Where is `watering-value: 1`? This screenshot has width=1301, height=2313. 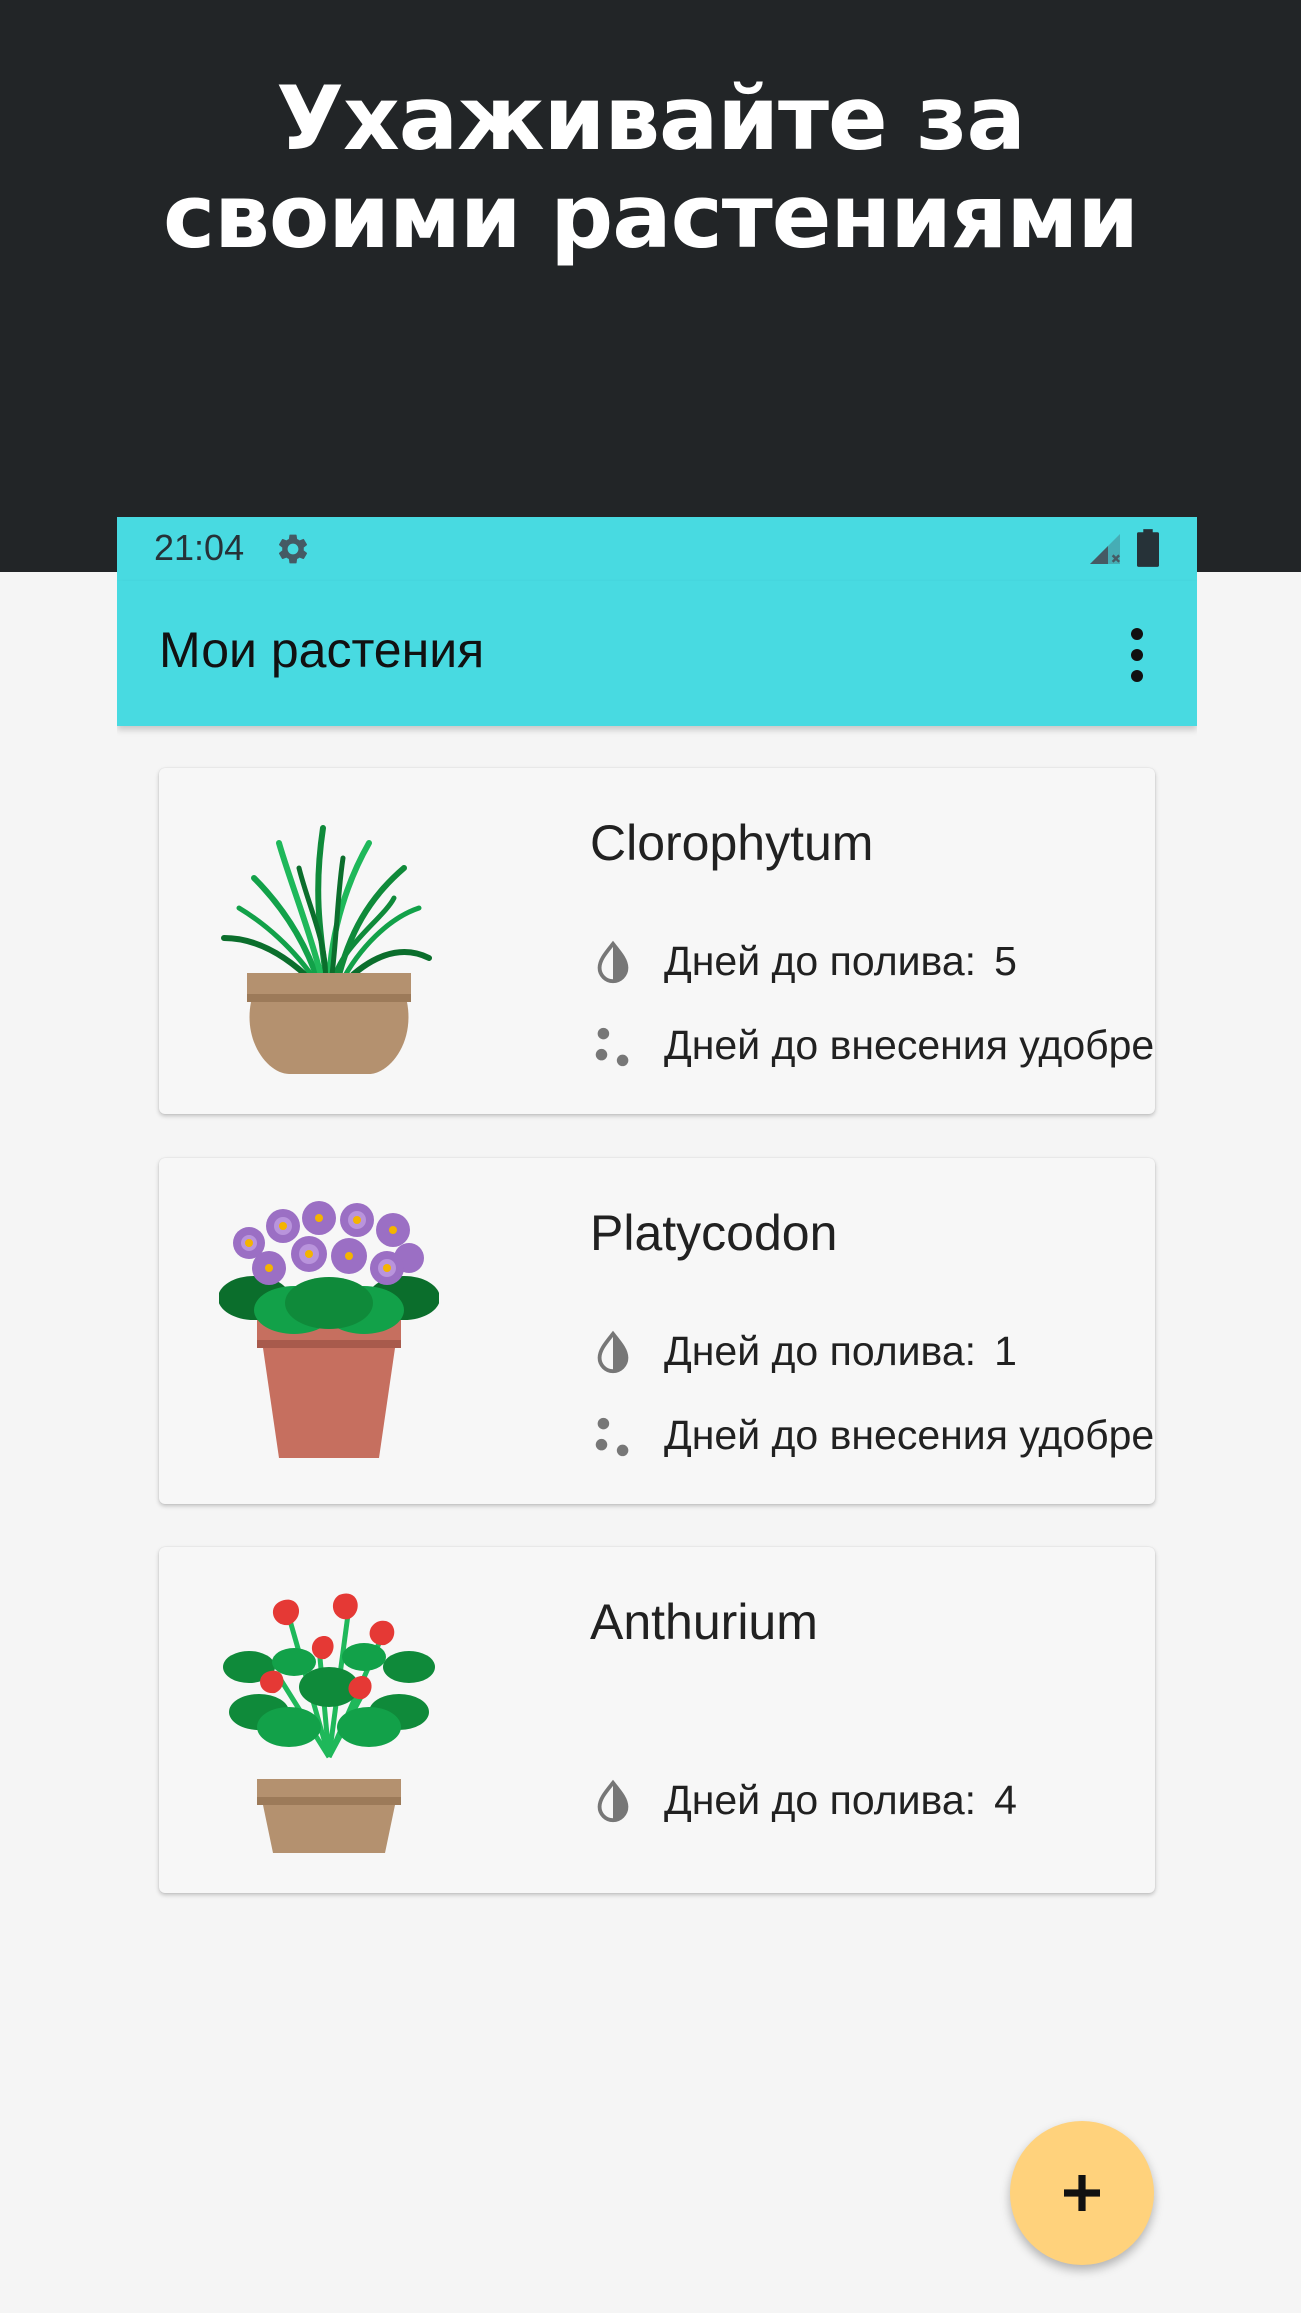
watering-value: 1 is located at coordinates (1005, 1351).